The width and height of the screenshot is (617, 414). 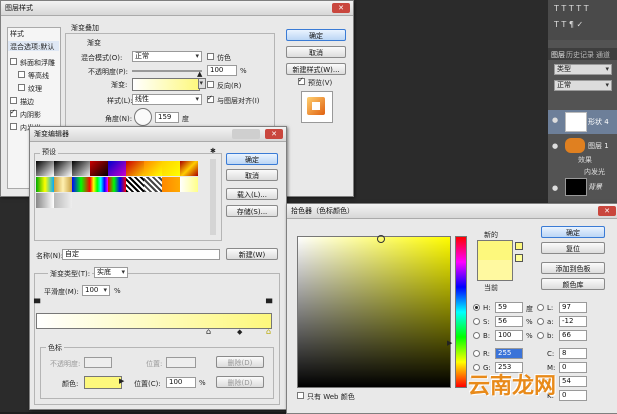 I want to click on a-radio, so click(x=540, y=321).